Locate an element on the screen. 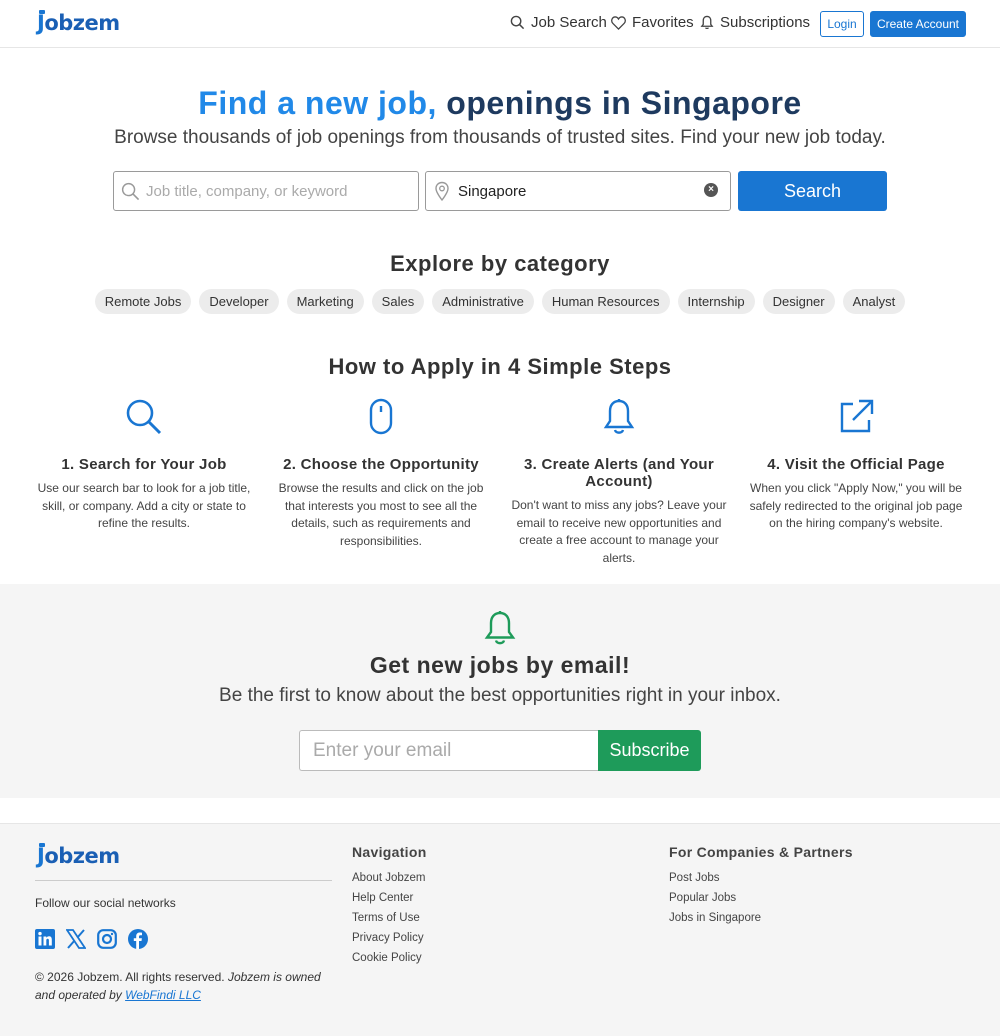 The image size is (1000, 1036). step-title: 2. Choose the Opportunity is located at coordinates (381, 464).